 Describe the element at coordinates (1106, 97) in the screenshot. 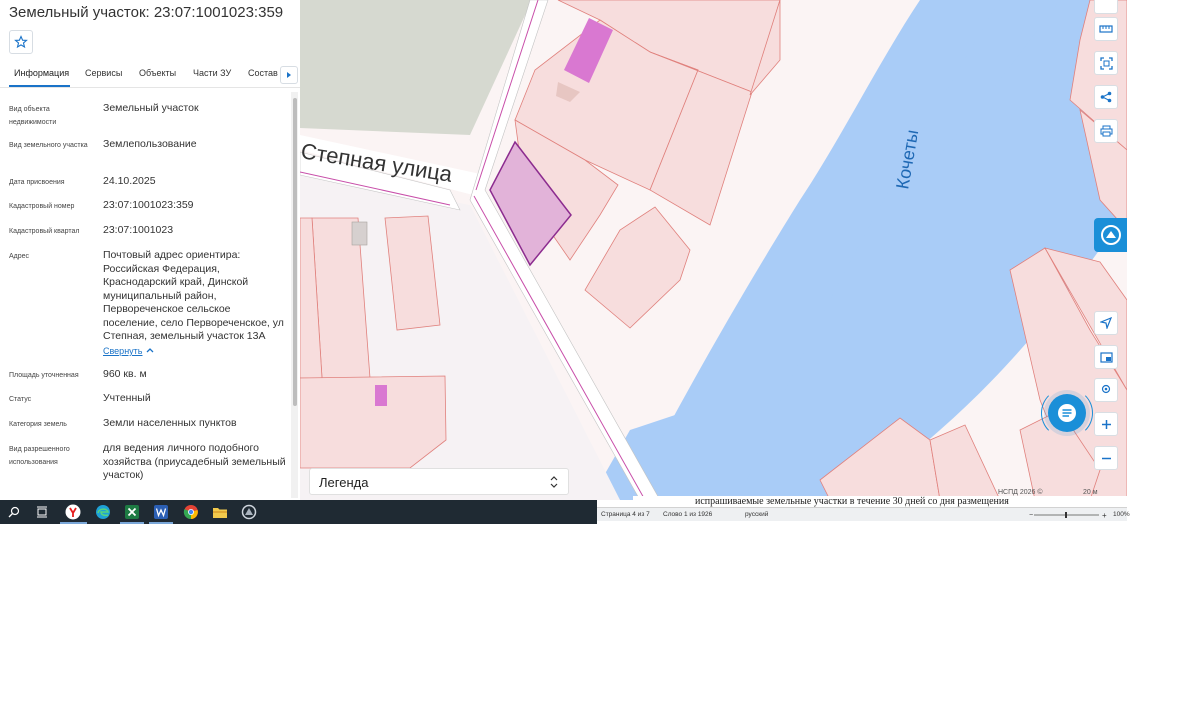

I see `share-icon` at that location.